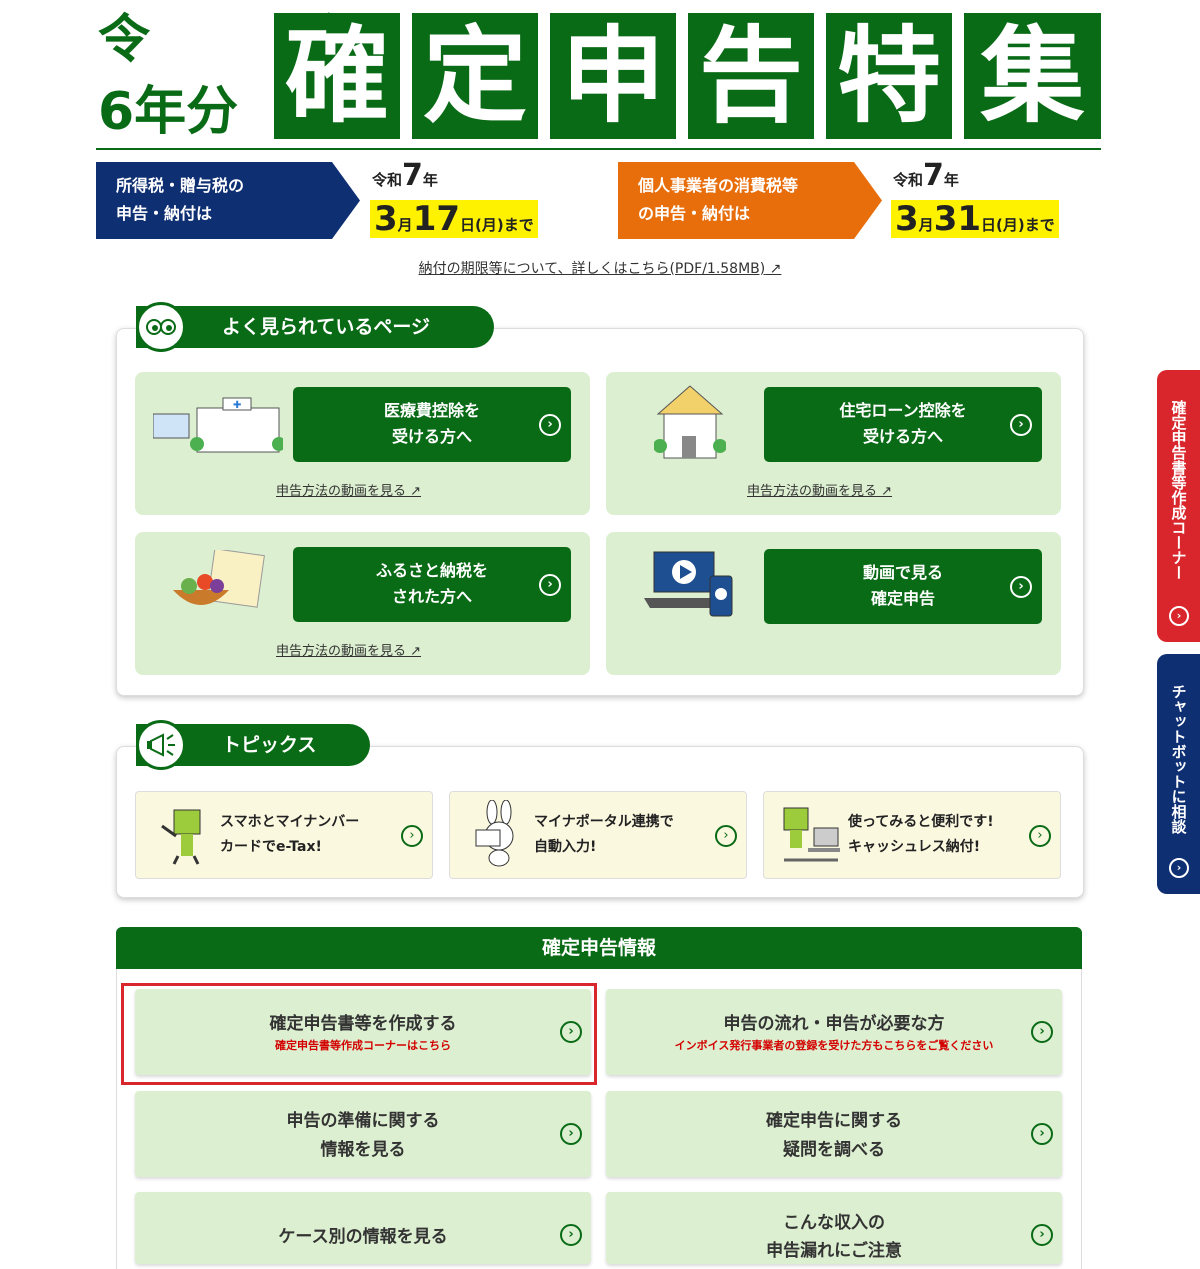 The height and width of the screenshot is (1269, 1200). What do you see at coordinates (750, 200) in the screenshot?
I see `consumption-tax-deadline-label: 個人事業者の消費税等 の申告・納付は` at bounding box center [750, 200].